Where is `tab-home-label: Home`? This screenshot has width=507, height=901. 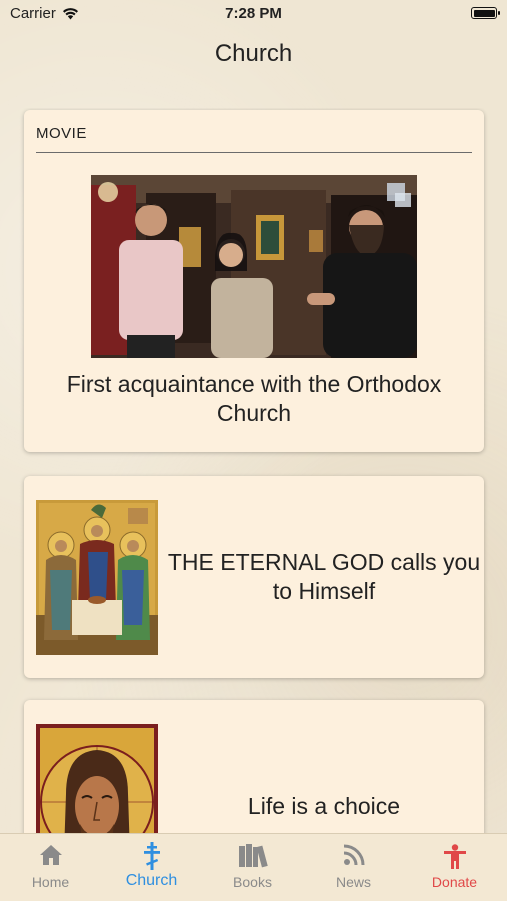 tab-home-label: Home is located at coordinates (50, 882).